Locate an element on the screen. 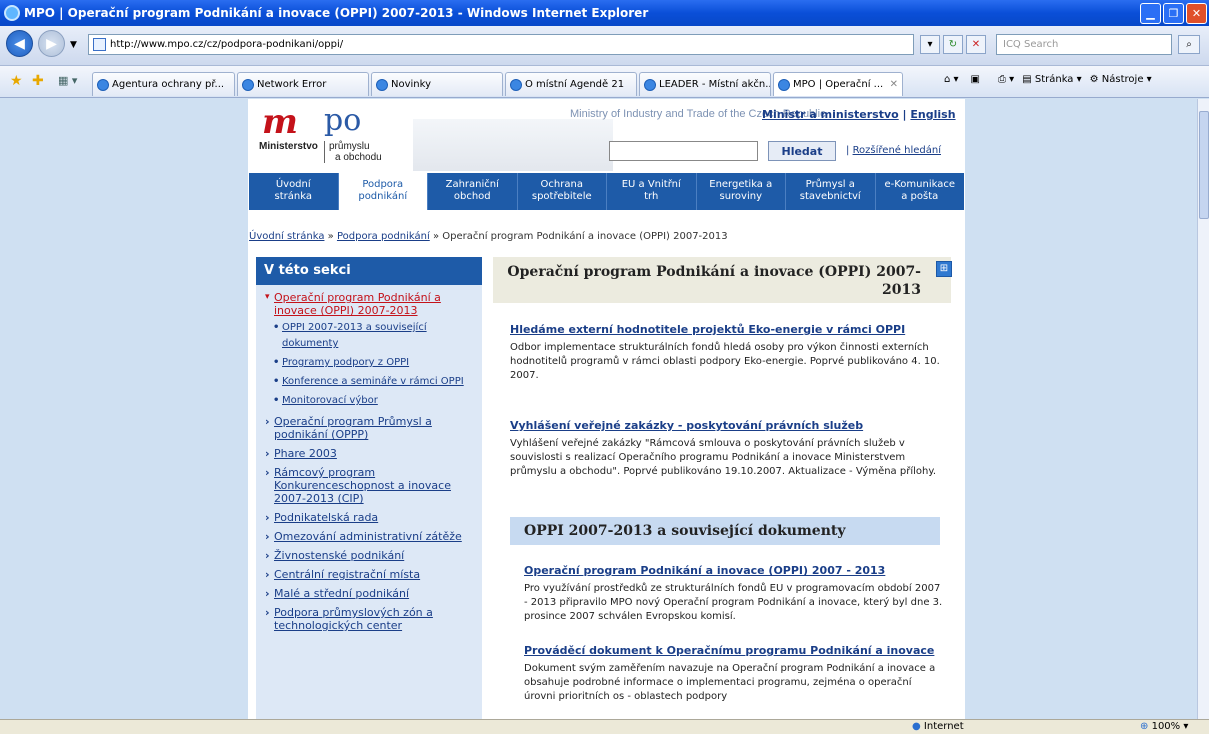 The width and height of the screenshot is (1209, 734). home-icon: ⌂ ▾ is located at coordinates (951, 79).